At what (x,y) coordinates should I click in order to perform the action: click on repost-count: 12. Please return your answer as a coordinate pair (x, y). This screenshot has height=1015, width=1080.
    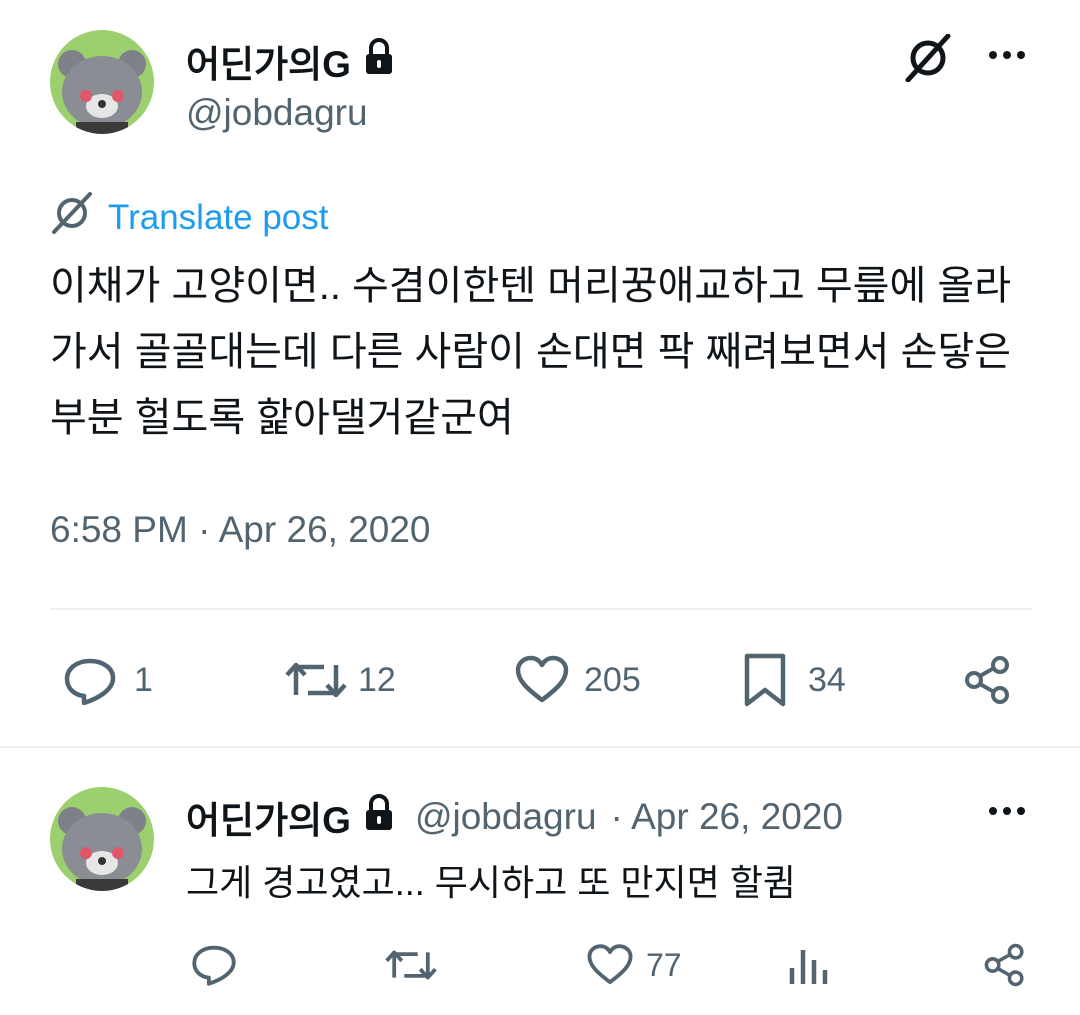
    Looking at the image, I should click on (377, 679).